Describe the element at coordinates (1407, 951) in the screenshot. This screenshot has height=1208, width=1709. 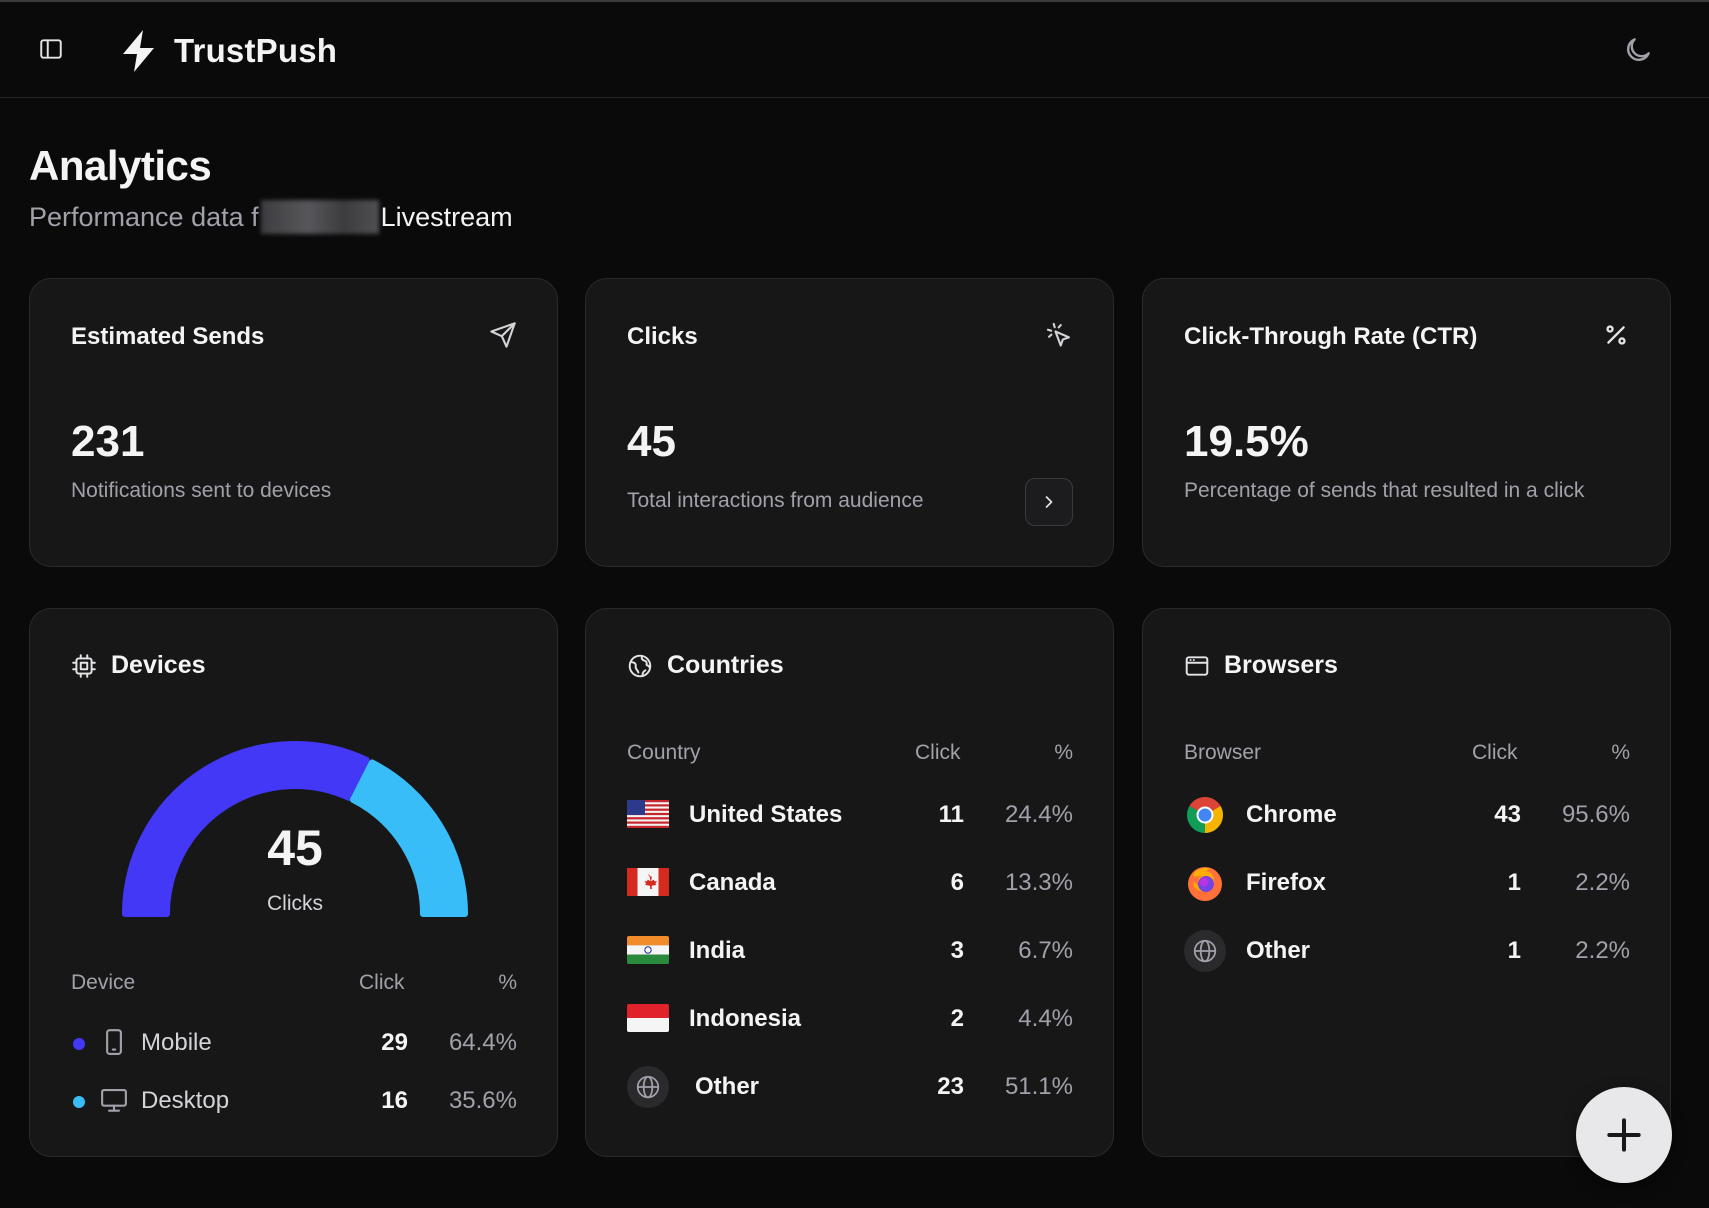
I see `browser-row-other: Other 1 2.2%` at that location.